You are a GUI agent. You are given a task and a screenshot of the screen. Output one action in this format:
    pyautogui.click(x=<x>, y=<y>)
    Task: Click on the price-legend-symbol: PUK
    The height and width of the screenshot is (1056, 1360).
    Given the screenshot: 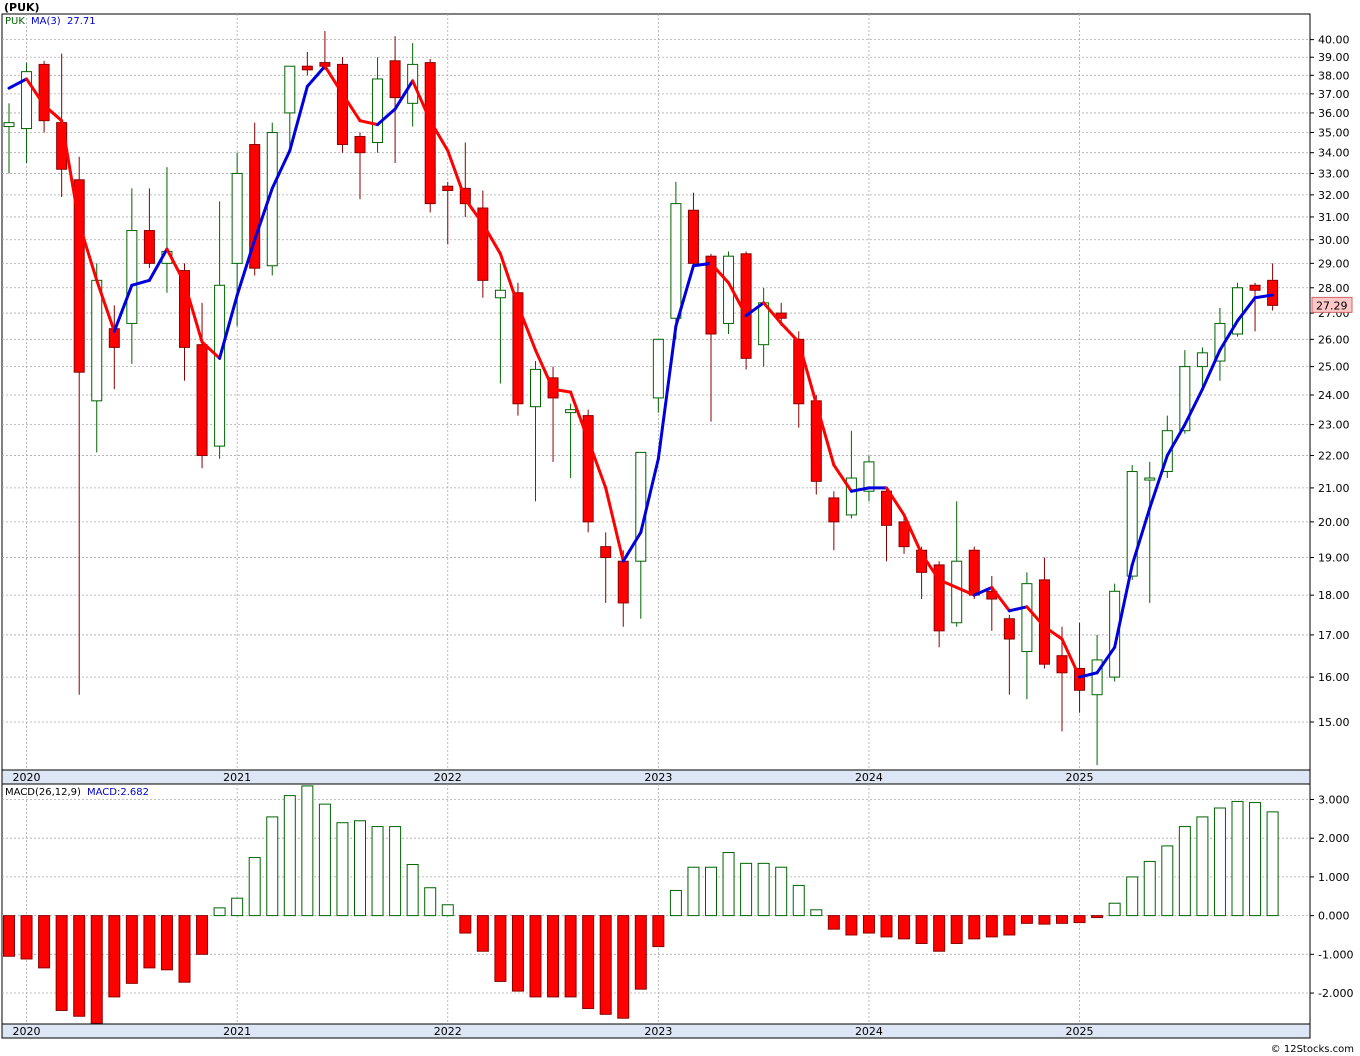 What is the action you would take?
    pyautogui.click(x=15, y=21)
    